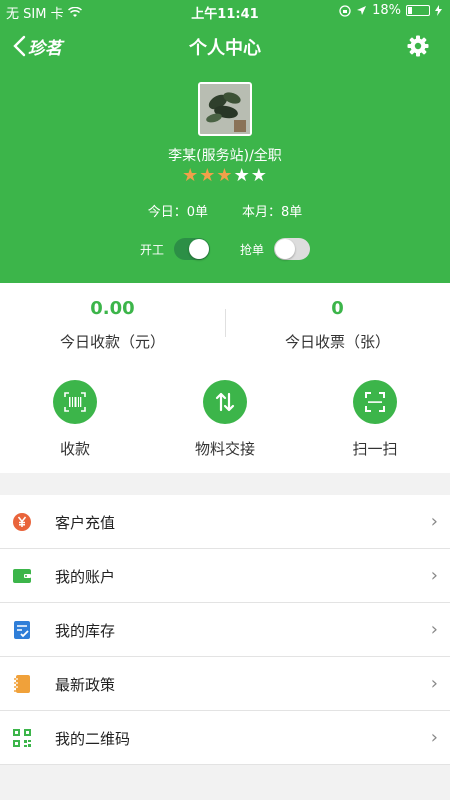 The image size is (450, 800). What do you see at coordinates (112, 342) in the screenshot?
I see `receipts-label: 今日收款（元）` at bounding box center [112, 342].